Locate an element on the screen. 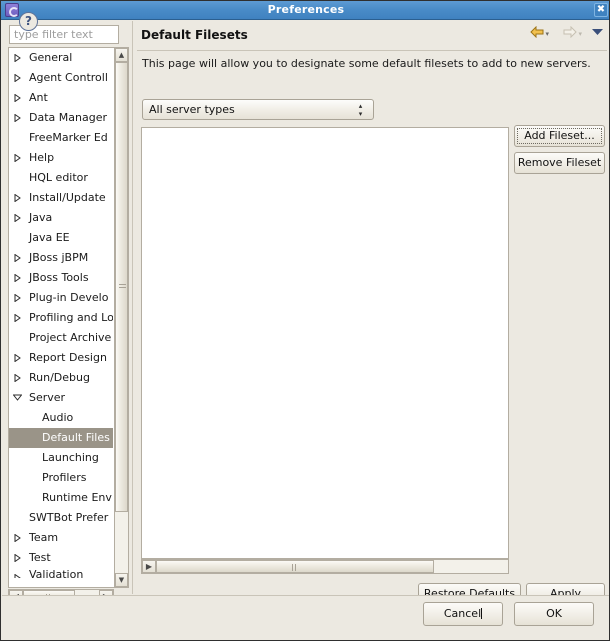 The height and width of the screenshot is (641, 610). tree-item-test: Test is located at coordinates (61, 558).